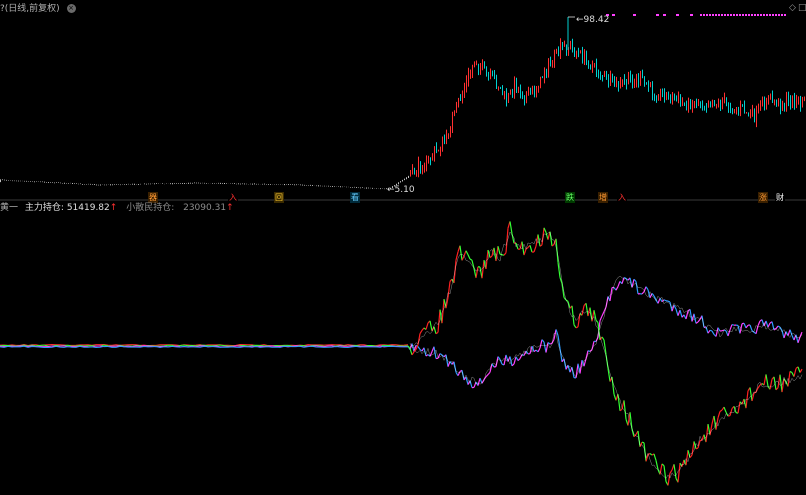 This screenshot has height=495, width=806. I want to click on chart-title: ?(日线,前复权), so click(30, 9).